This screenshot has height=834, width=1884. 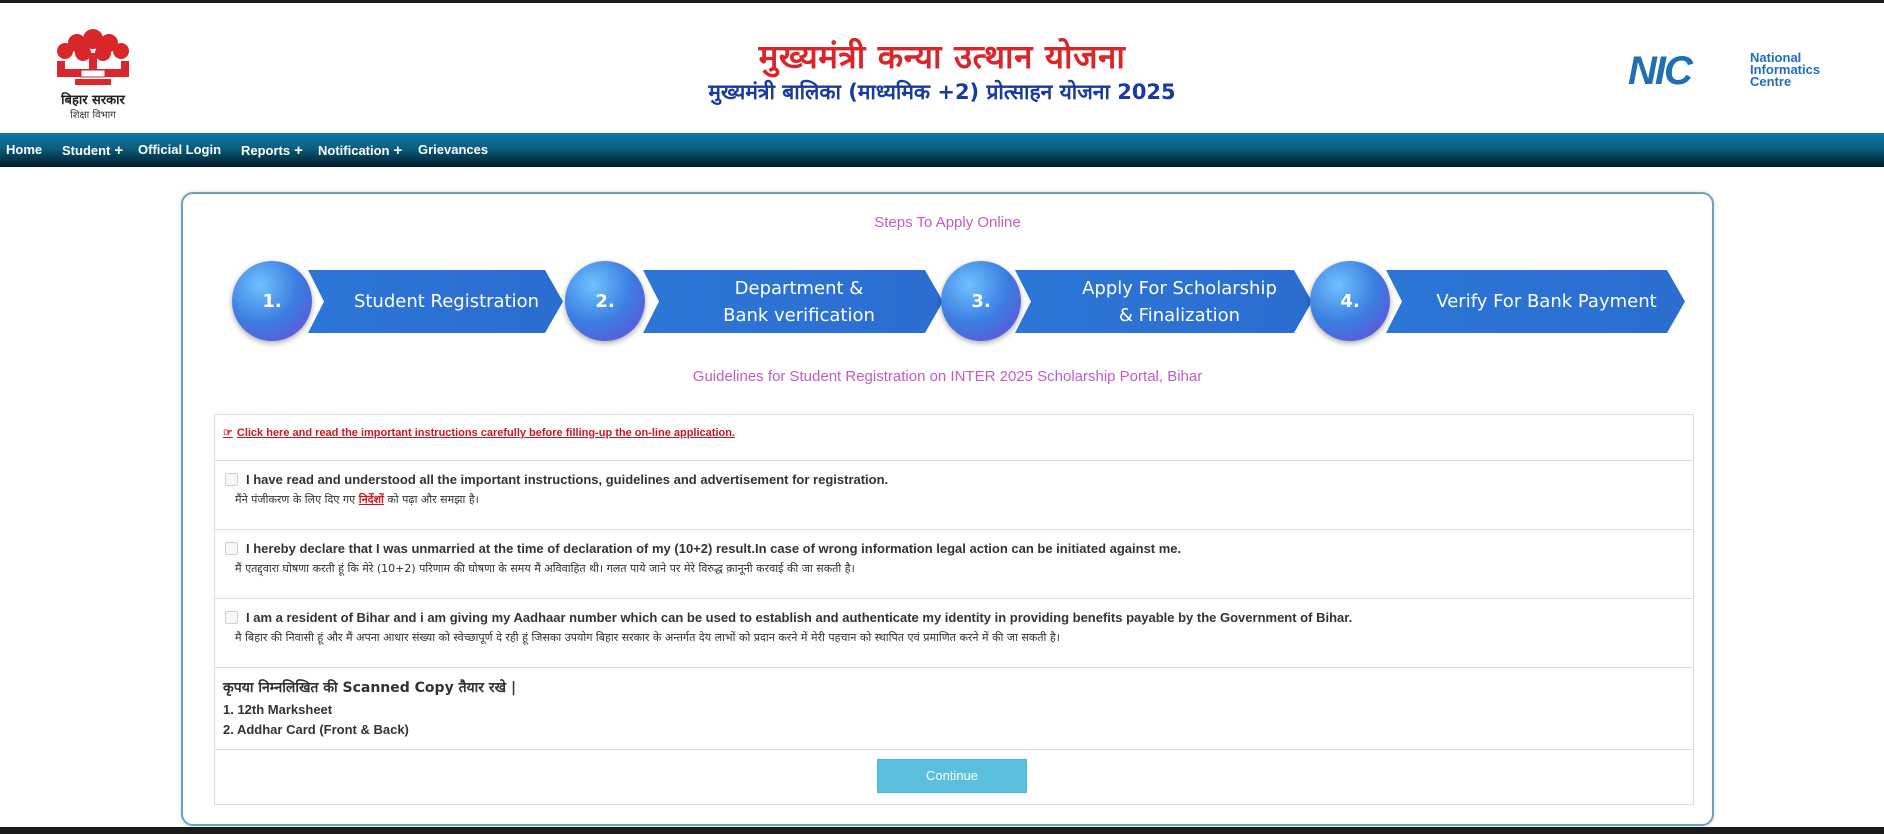 I want to click on nav-reports-label: Reports, so click(x=266, y=150).